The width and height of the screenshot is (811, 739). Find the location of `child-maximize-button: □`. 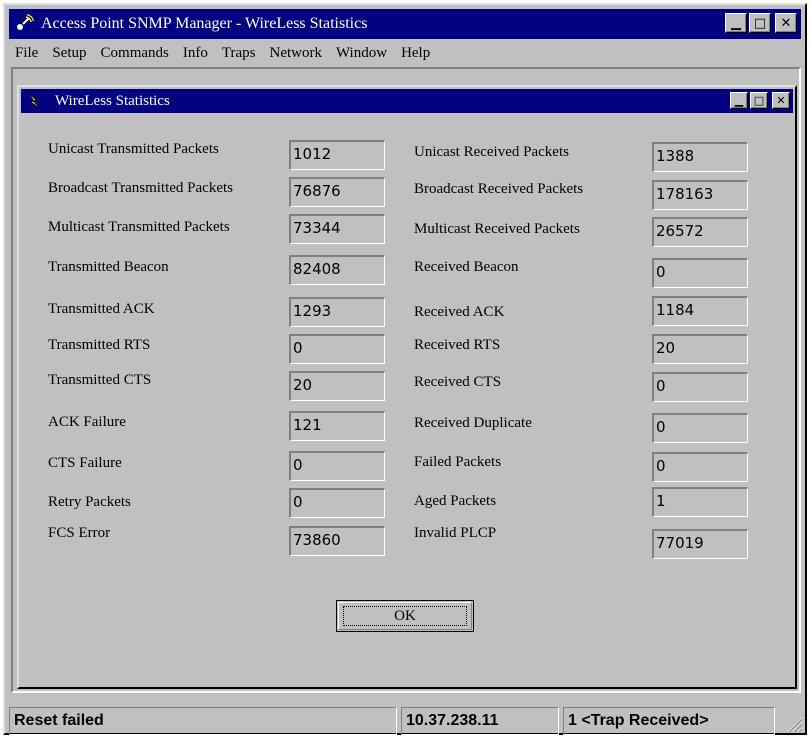

child-maximize-button: □ is located at coordinates (759, 100).